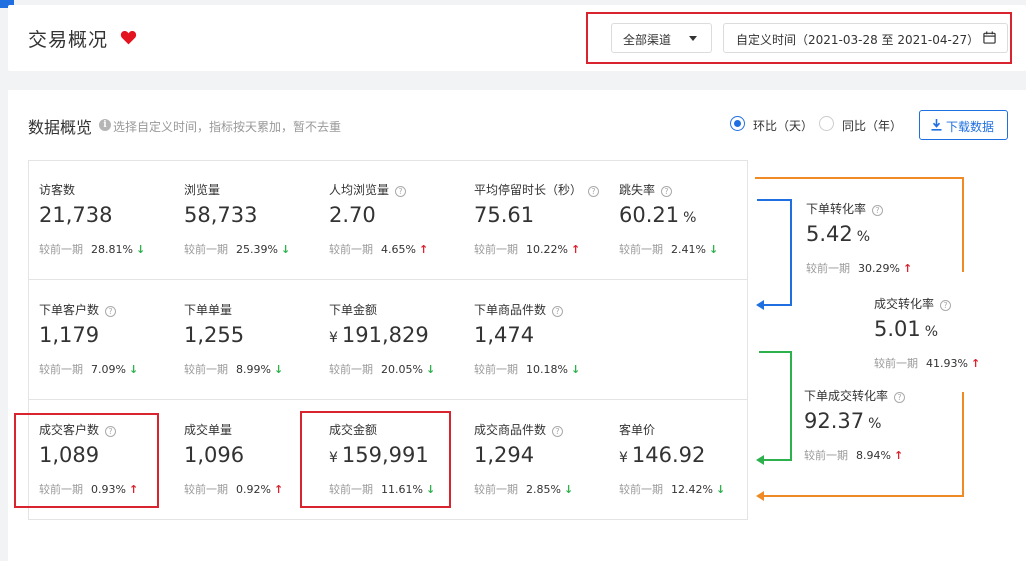 The width and height of the screenshot is (1026, 561). I want to click on currency-symbol: ¥, so click(333, 338).